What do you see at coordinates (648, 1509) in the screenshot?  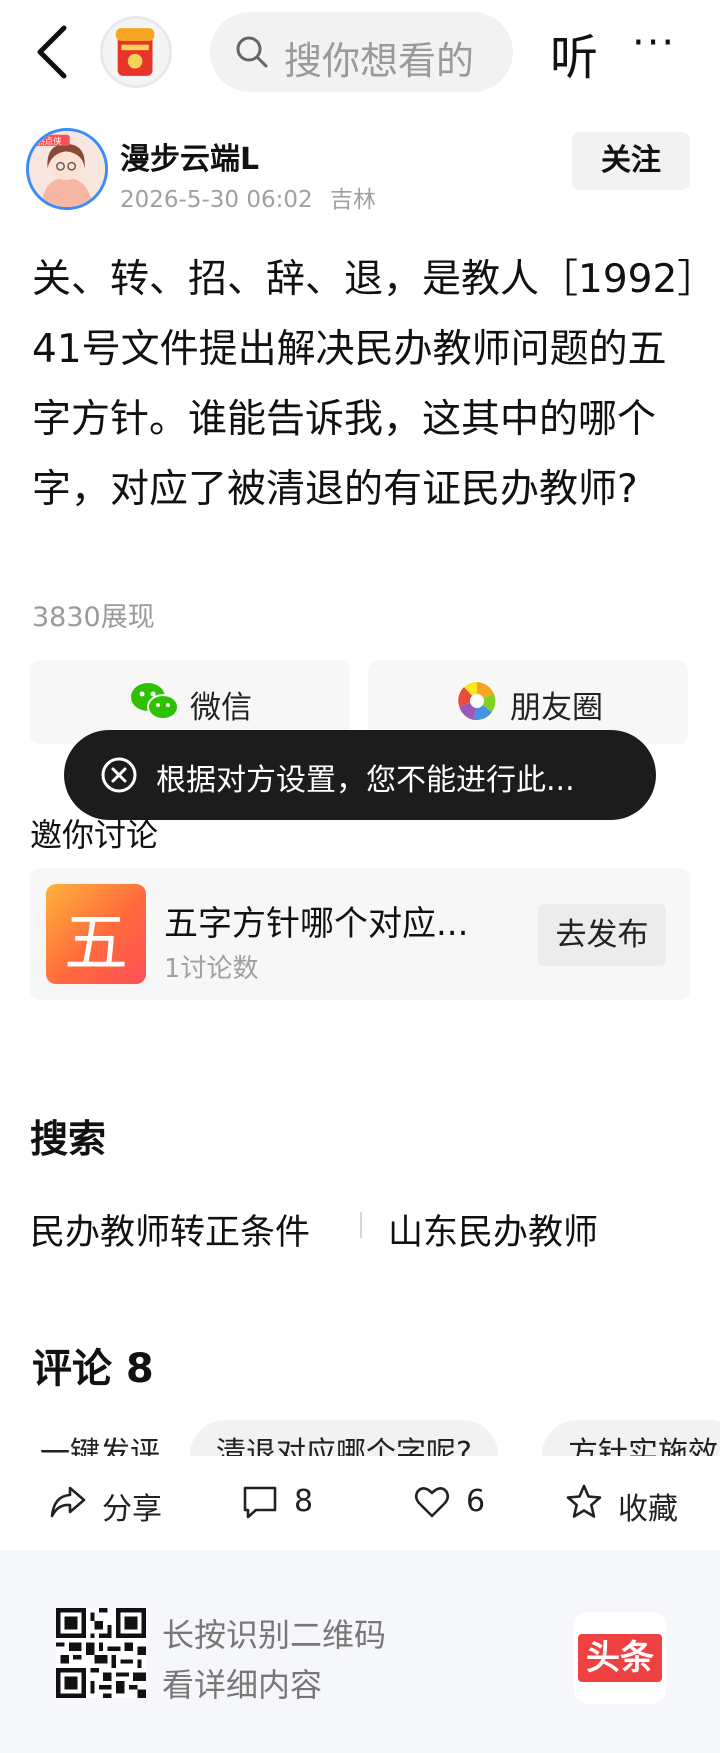 I see `favorite-label: 收藏` at bounding box center [648, 1509].